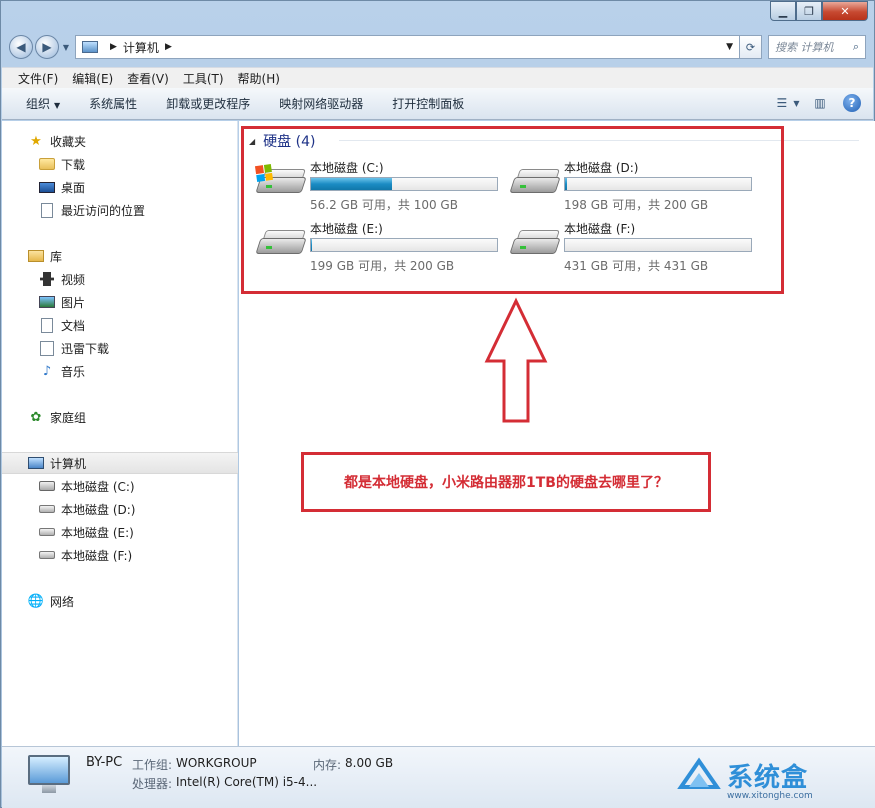 Image resolution: width=875 pixels, height=808 pixels. What do you see at coordinates (120, 302) in the screenshot?
I see `sidebar-item-pictures: 图片` at bounding box center [120, 302].